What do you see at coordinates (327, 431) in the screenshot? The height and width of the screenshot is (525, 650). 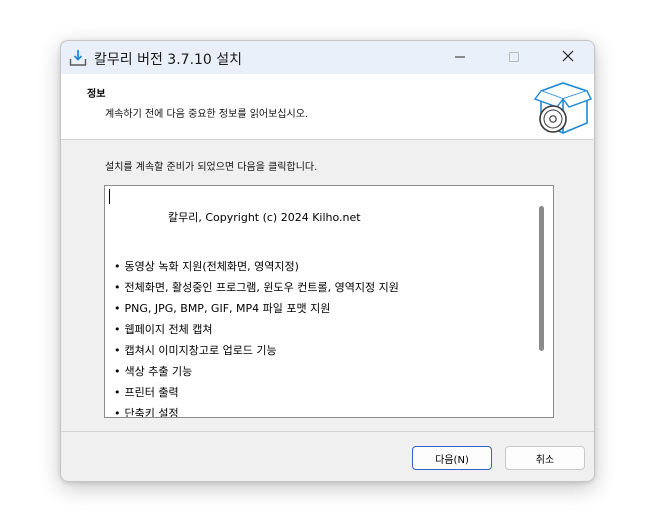 I see `footer-divider` at bounding box center [327, 431].